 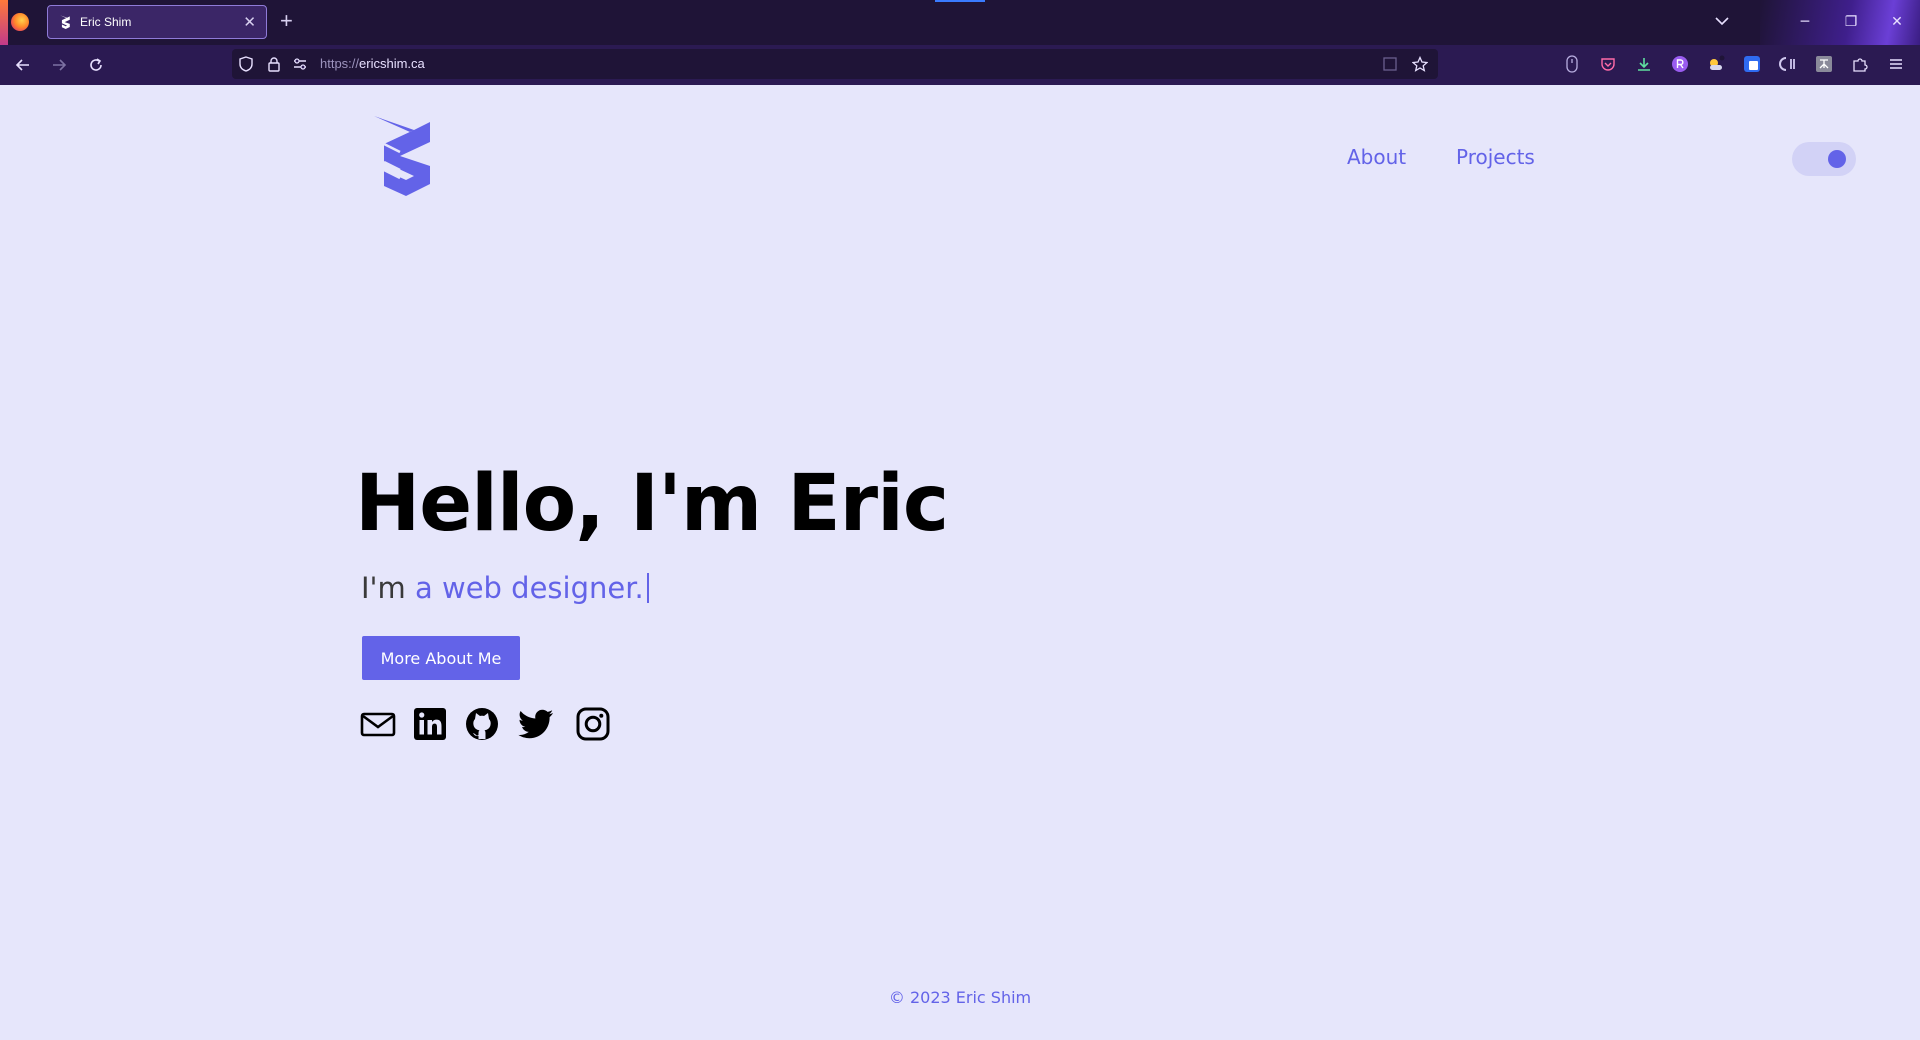 What do you see at coordinates (274, 64) in the screenshot?
I see `lock-icon` at bounding box center [274, 64].